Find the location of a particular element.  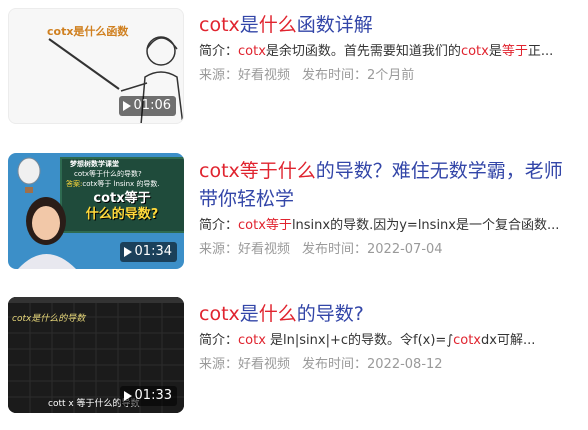

title-text: 的导数? is located at coordinates (330, 314).